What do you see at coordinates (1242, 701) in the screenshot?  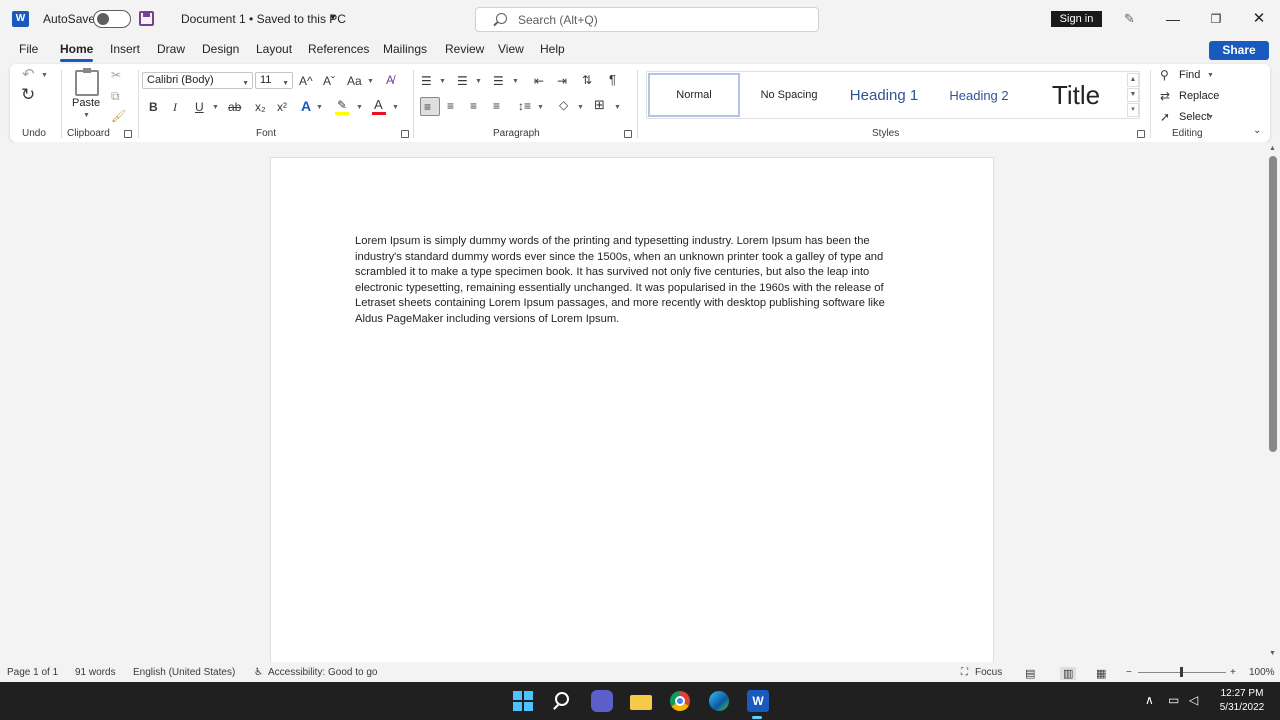 I see `system-clock: 12:27 PM 5/31/2022` at bounding box center [1242, 701].